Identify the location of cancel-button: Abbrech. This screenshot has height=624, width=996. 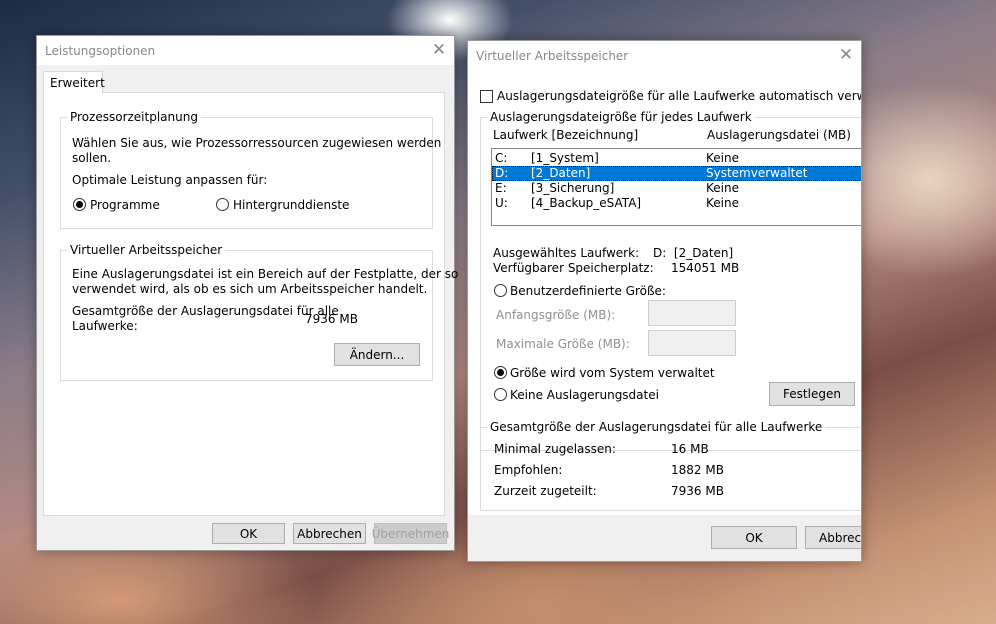
(833, 537).